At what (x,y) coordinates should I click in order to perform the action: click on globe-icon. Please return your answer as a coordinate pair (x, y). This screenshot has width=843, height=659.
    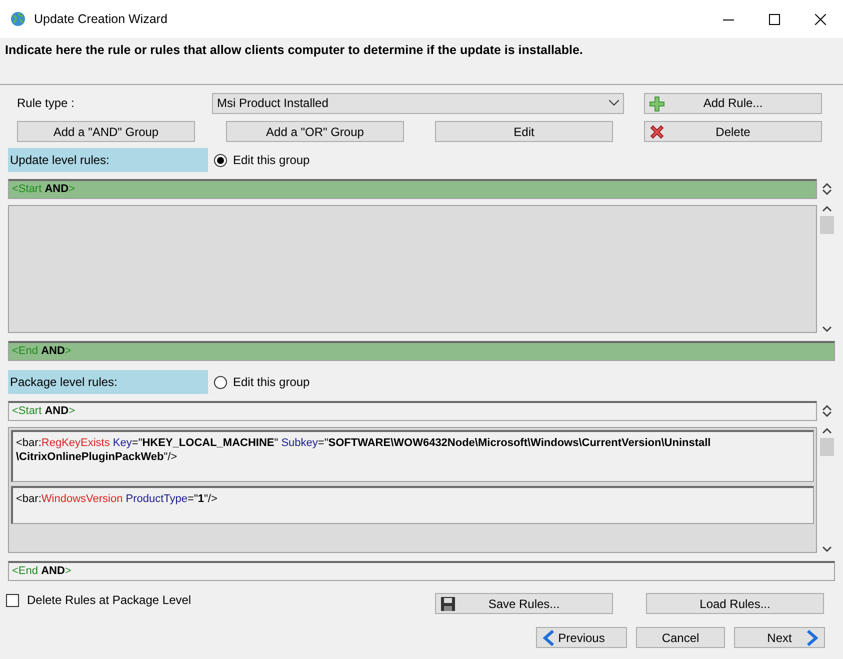
    Looking at the image, I should click on (18, 19).